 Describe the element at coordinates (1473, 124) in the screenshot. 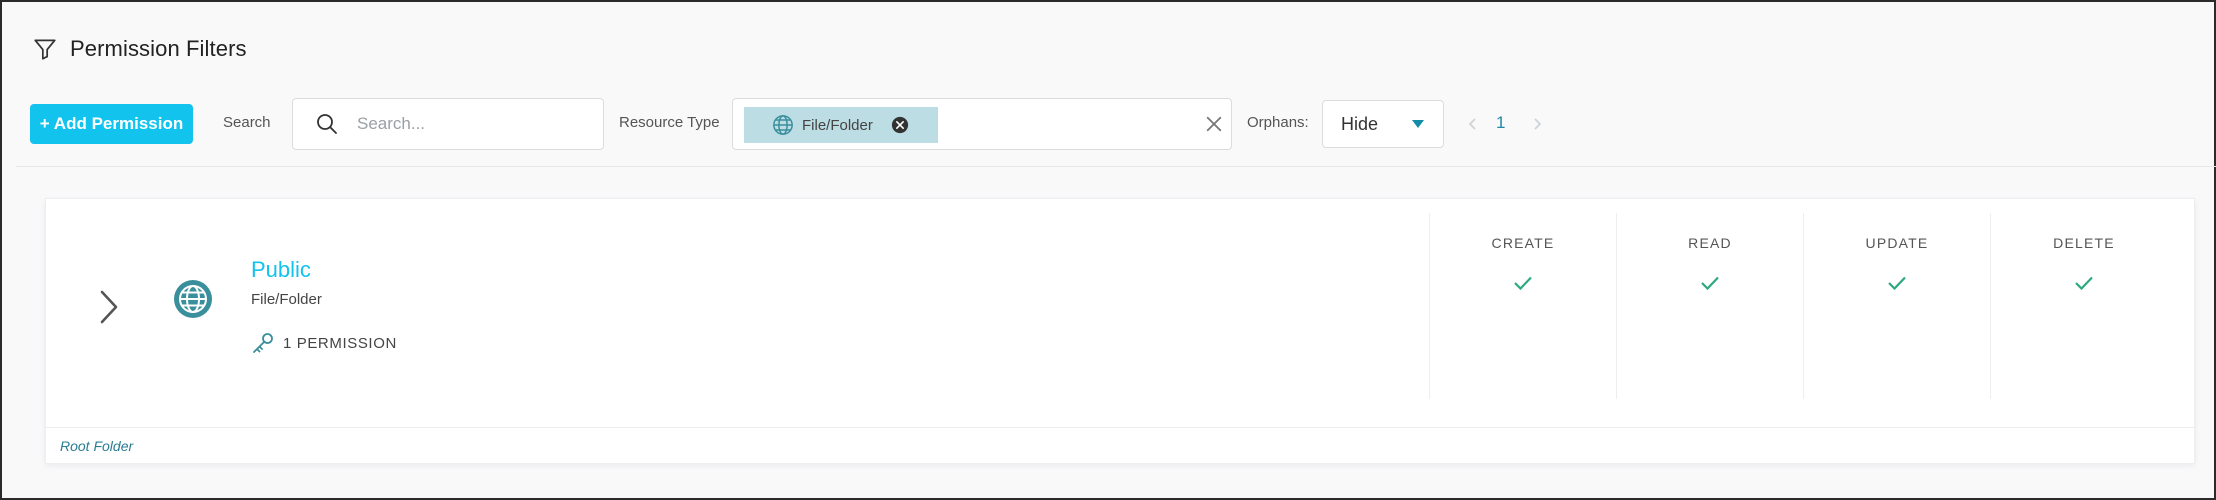

I see `chevron-left-icon` at that location.